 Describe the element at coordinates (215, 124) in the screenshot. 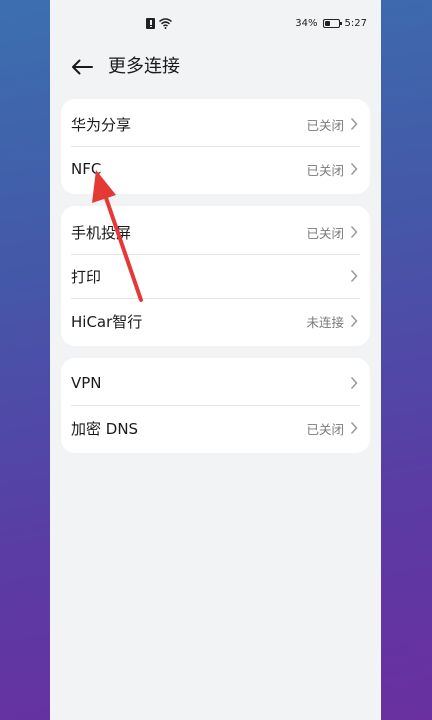

I see `settings-item-huawei-share: 华为分享 已关闭` at that location.